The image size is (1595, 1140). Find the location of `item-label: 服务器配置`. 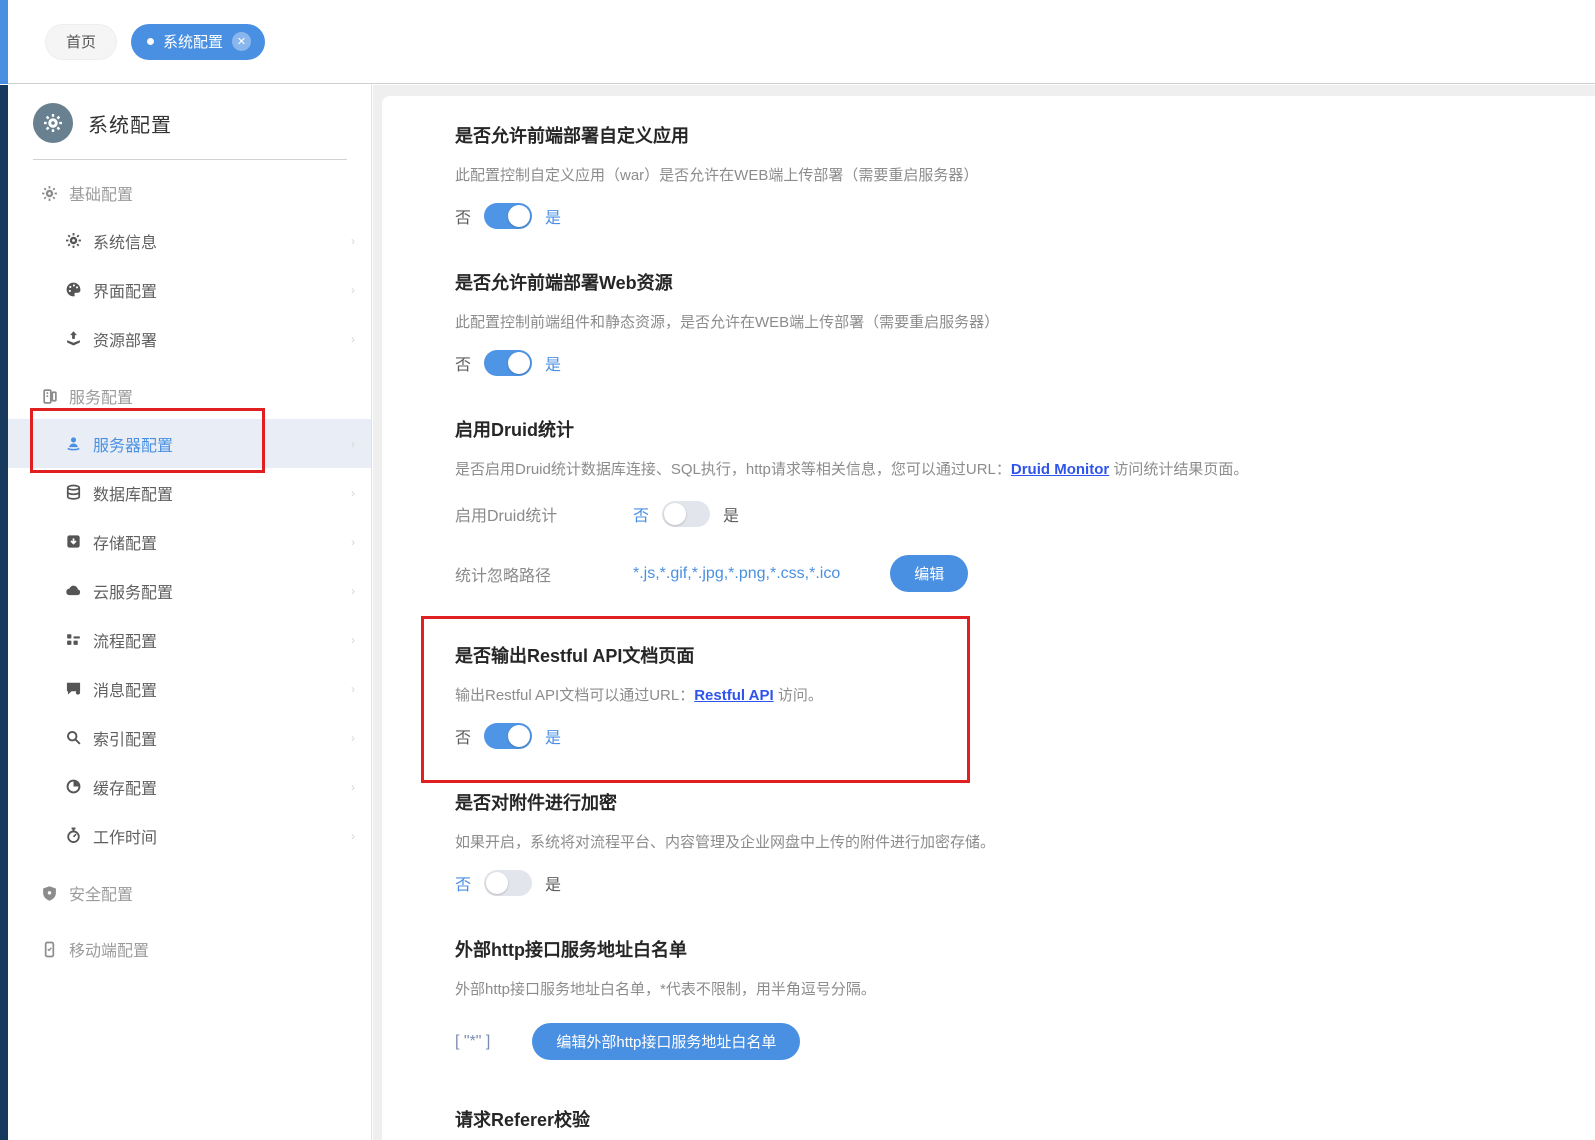

item-label: 服务器配置 is located at coordinates (133, 446).